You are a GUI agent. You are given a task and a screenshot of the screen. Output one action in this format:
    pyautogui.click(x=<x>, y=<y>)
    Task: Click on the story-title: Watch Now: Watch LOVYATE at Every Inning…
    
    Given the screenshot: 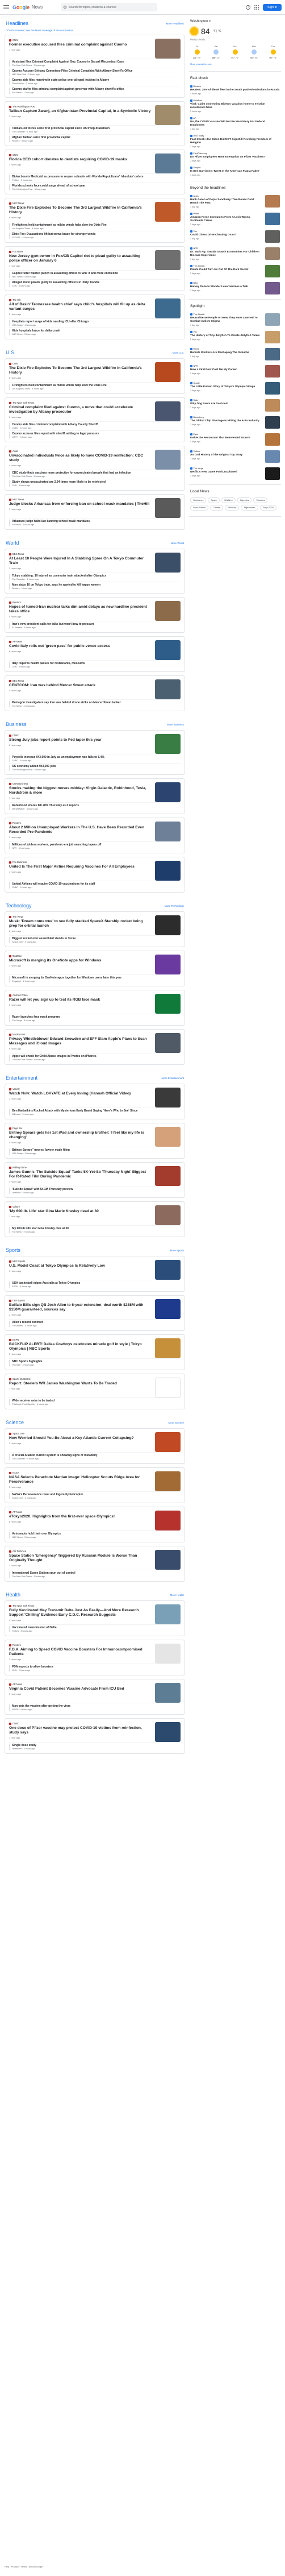 What is the action you would take?
    pyautogui.click(x=80, y=1094)
    